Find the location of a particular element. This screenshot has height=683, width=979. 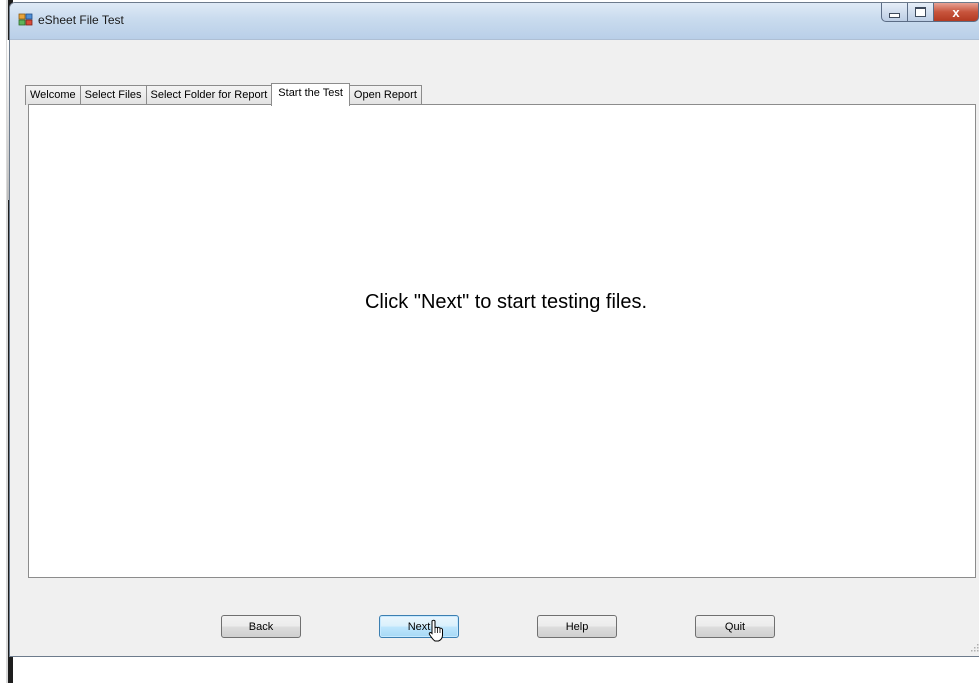

title-bar: eSheet File Test x is located at coordinates (494, 21).